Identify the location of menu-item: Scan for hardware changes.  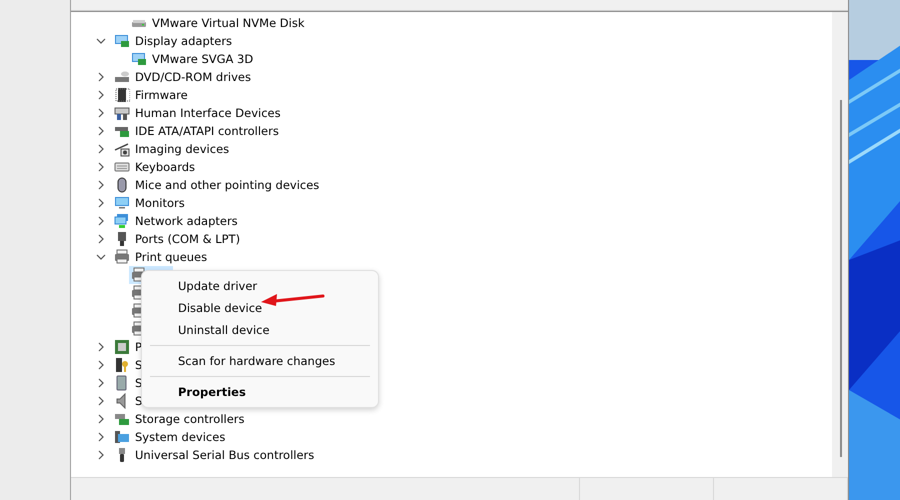
(260, 361).